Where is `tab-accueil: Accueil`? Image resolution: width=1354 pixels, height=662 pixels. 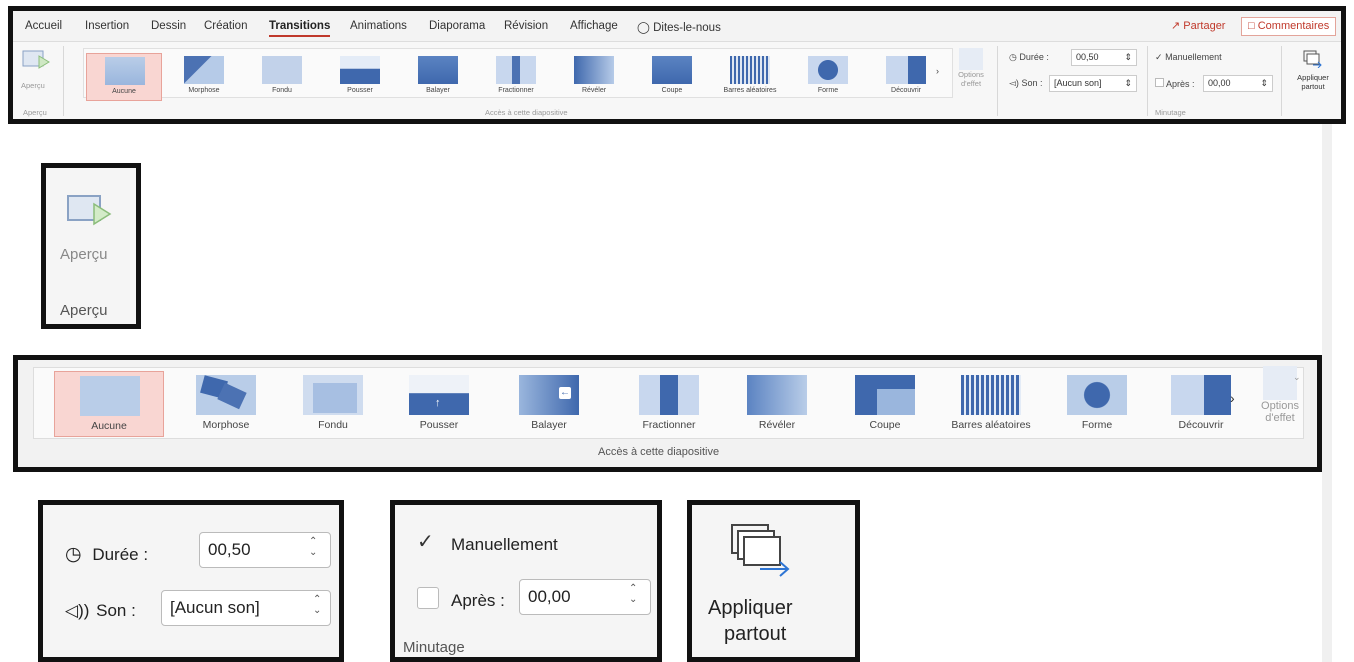 tab-accueil: Accueil is located at coordinates (43, 26).